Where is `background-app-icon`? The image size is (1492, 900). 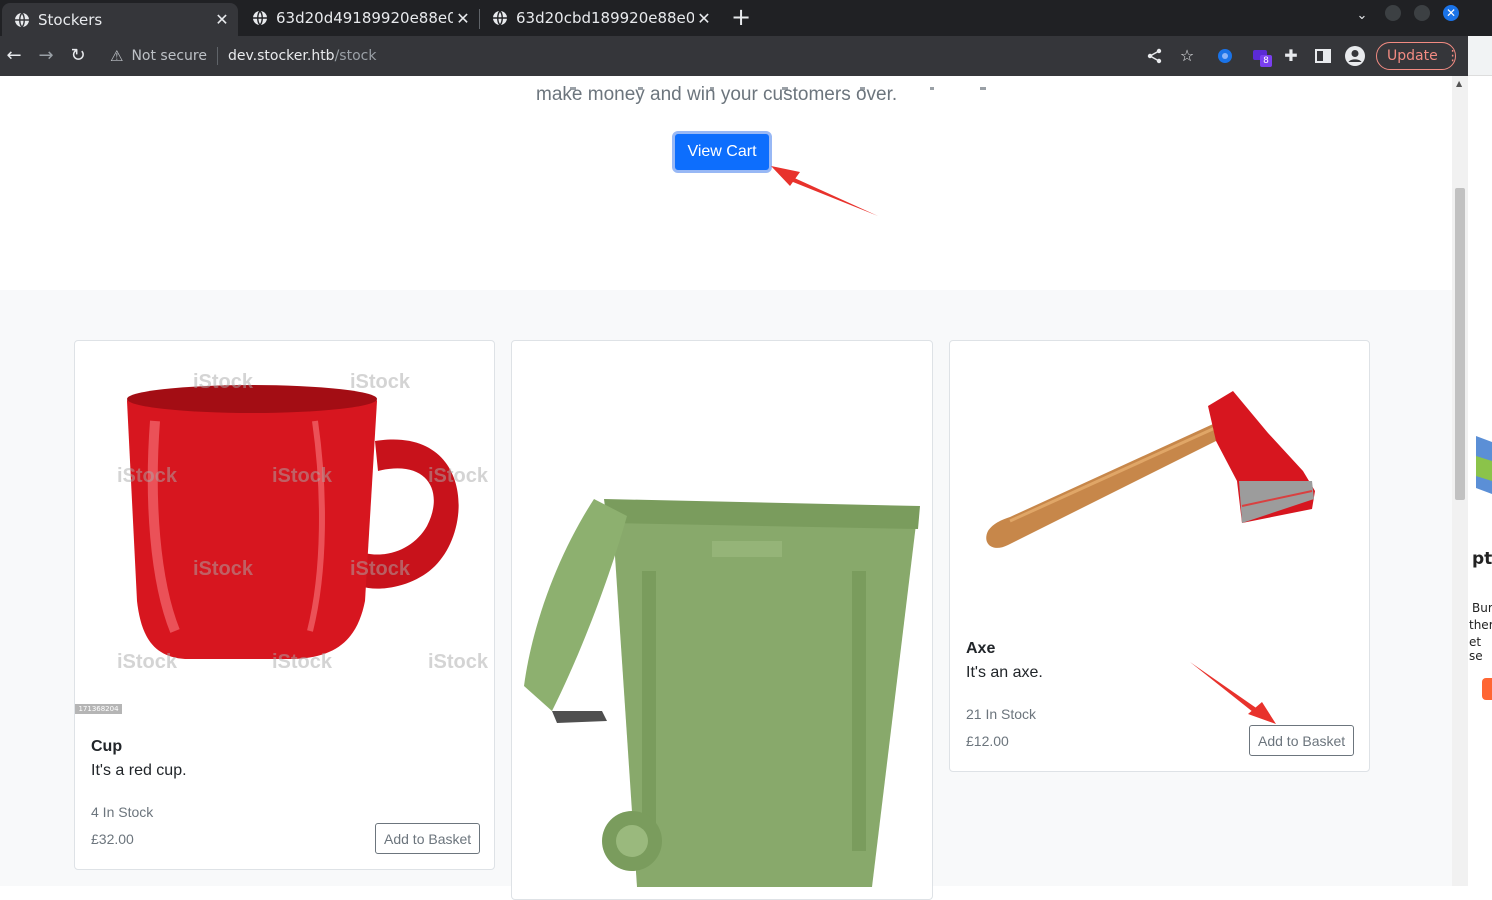 background-app-icon is located at coordinates (1480, 466).